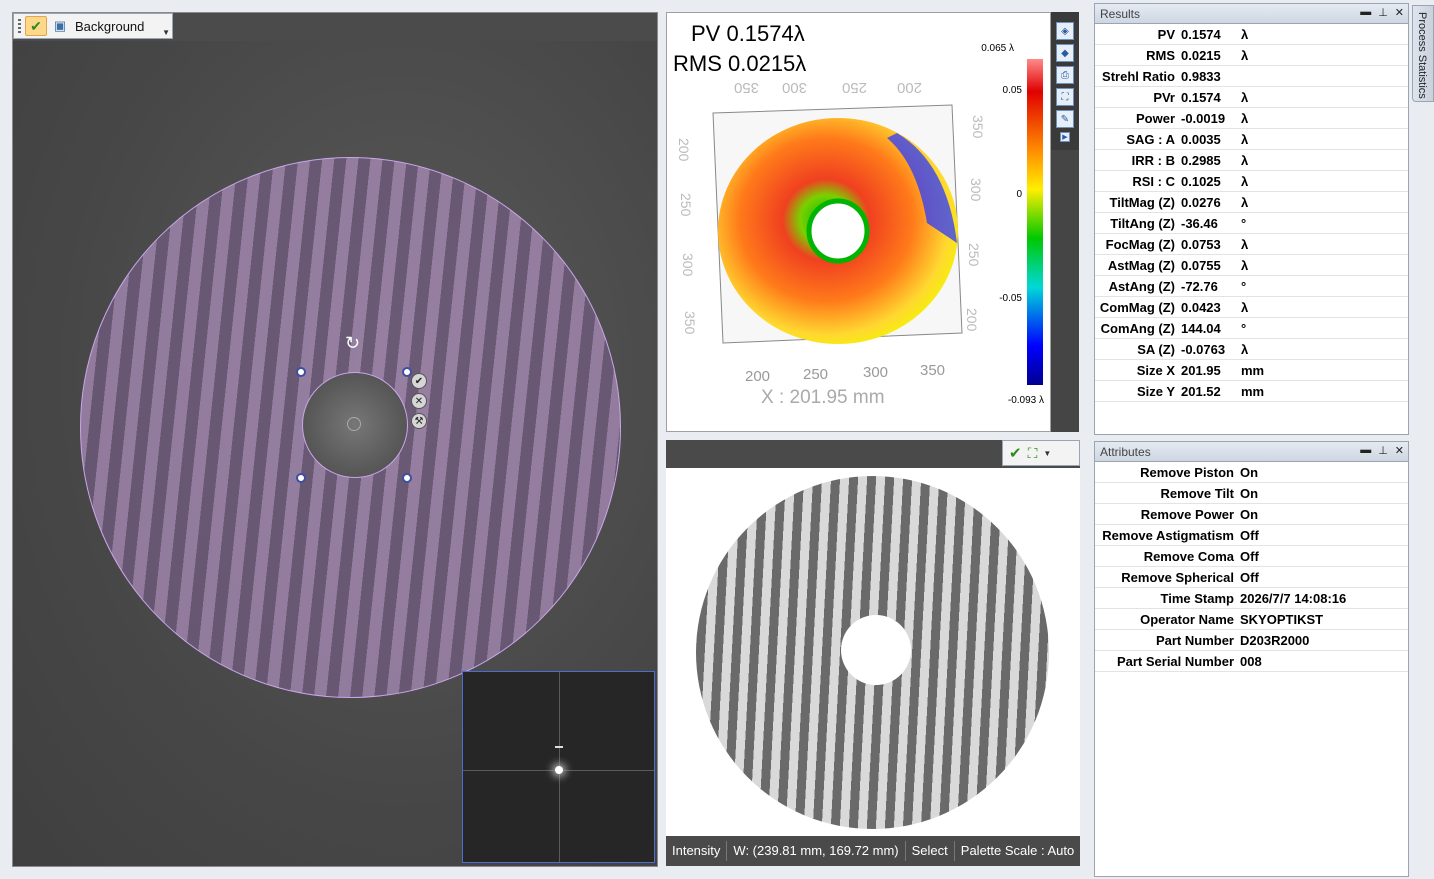 This screenshot has width=1434, height=879. What do you see at coordinates (1156, 349) in the screenshot?
I see `results-row-key: SA (Z)` at bounding box center [1156, 349].